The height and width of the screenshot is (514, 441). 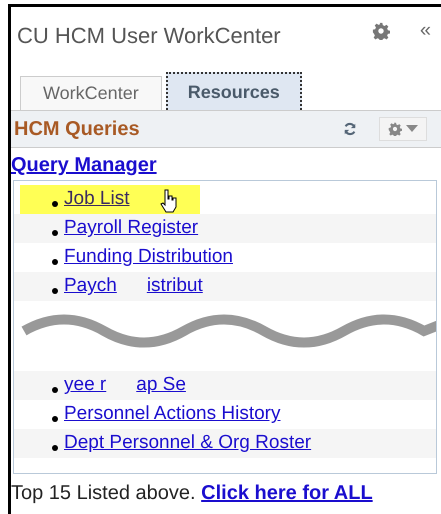 What do you see at coordinates (149, 36) in the screenshot?
I see `window-title: CU HCM User WorkCenter` at bounding box center [149, 36].